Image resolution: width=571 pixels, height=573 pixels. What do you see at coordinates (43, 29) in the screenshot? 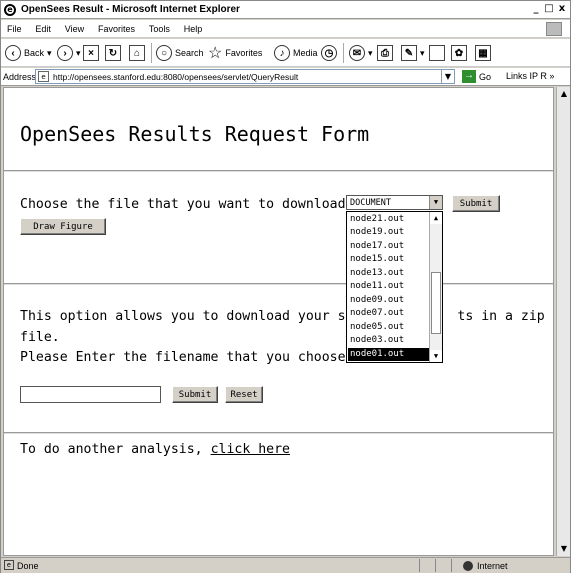
I see `menu-edit: Edit` at bounding box center [43, 29].